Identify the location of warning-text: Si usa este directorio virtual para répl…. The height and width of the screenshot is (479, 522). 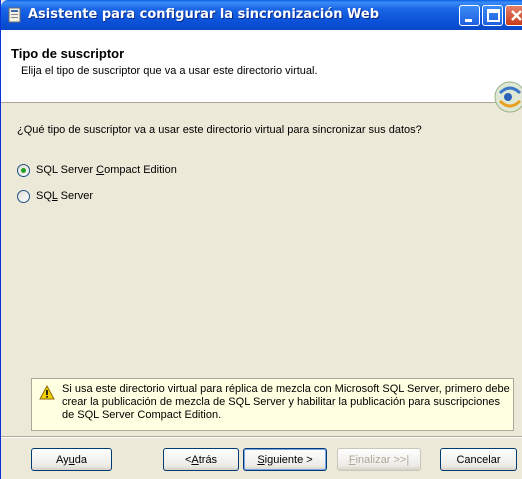
(286, 402).